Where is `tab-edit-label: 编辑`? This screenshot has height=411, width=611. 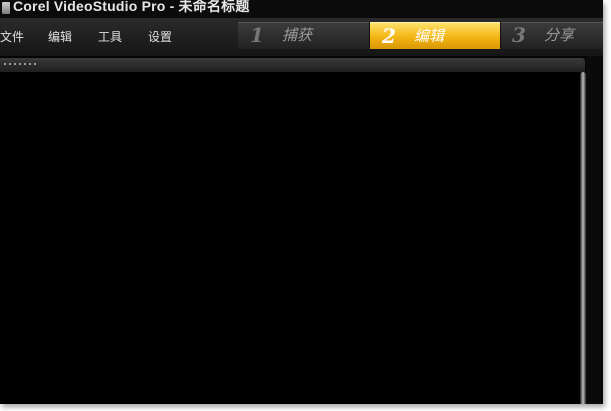
tab-edit-label: 编辑 is located at coordinates (429, 36).